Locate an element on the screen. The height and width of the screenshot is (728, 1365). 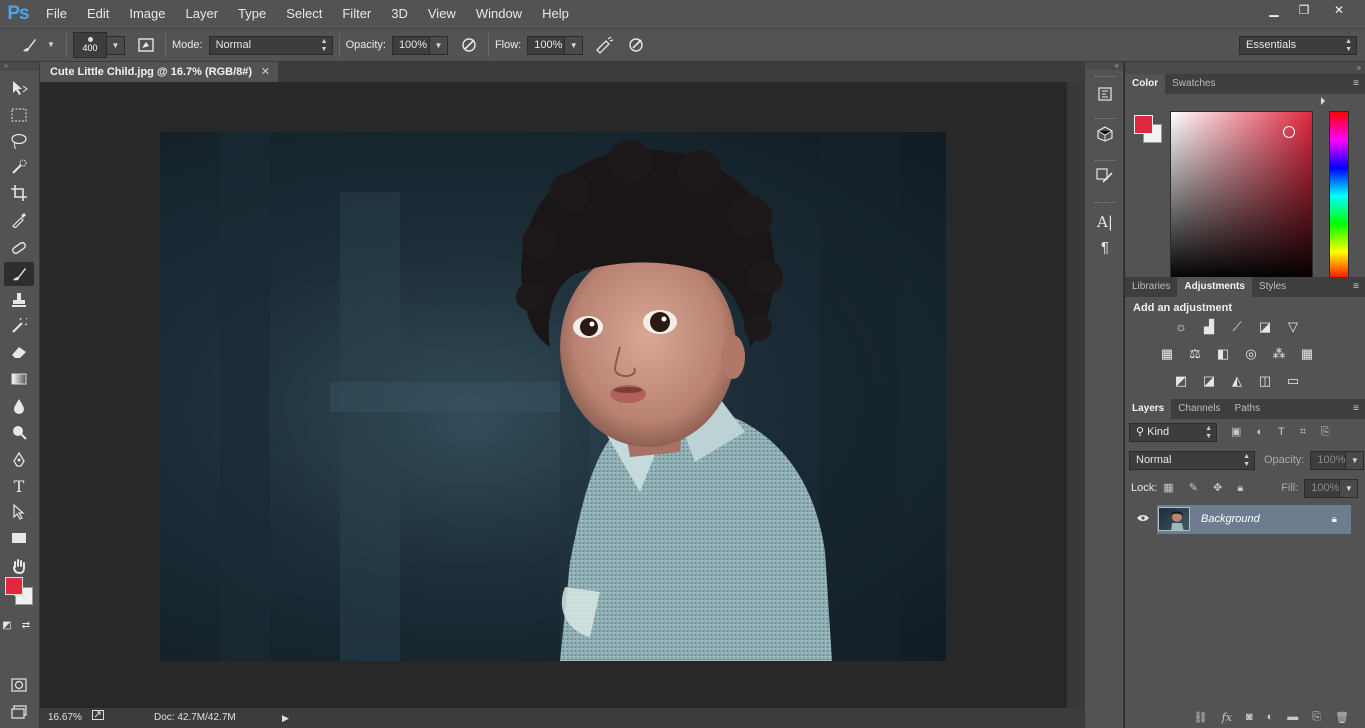
history-icon is located at coordinates (1105, 98).